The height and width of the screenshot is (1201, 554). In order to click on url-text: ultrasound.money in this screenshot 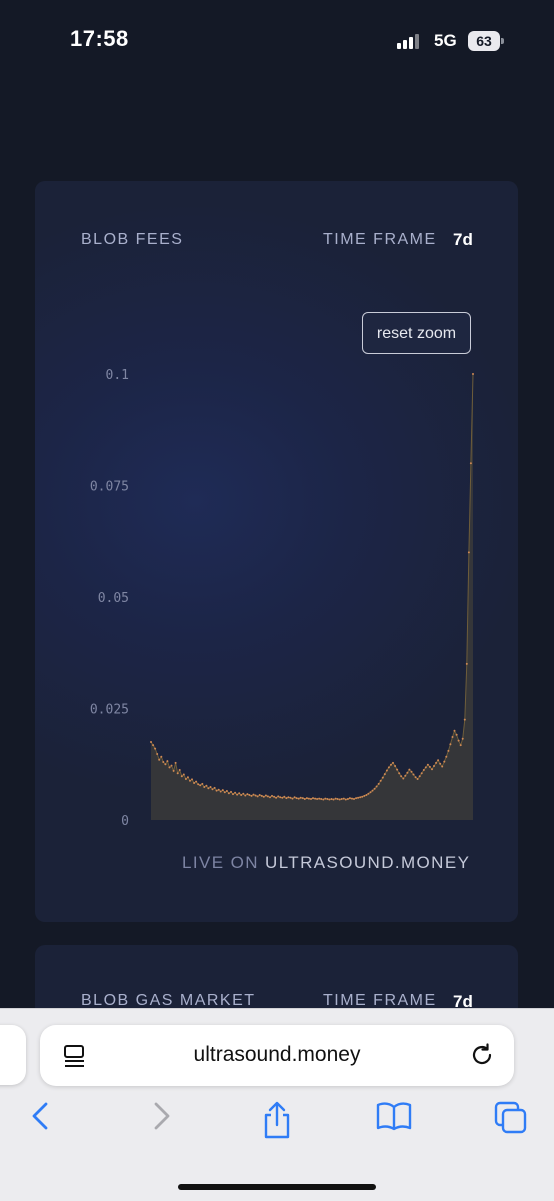, I will do `click(277, 1055)`.